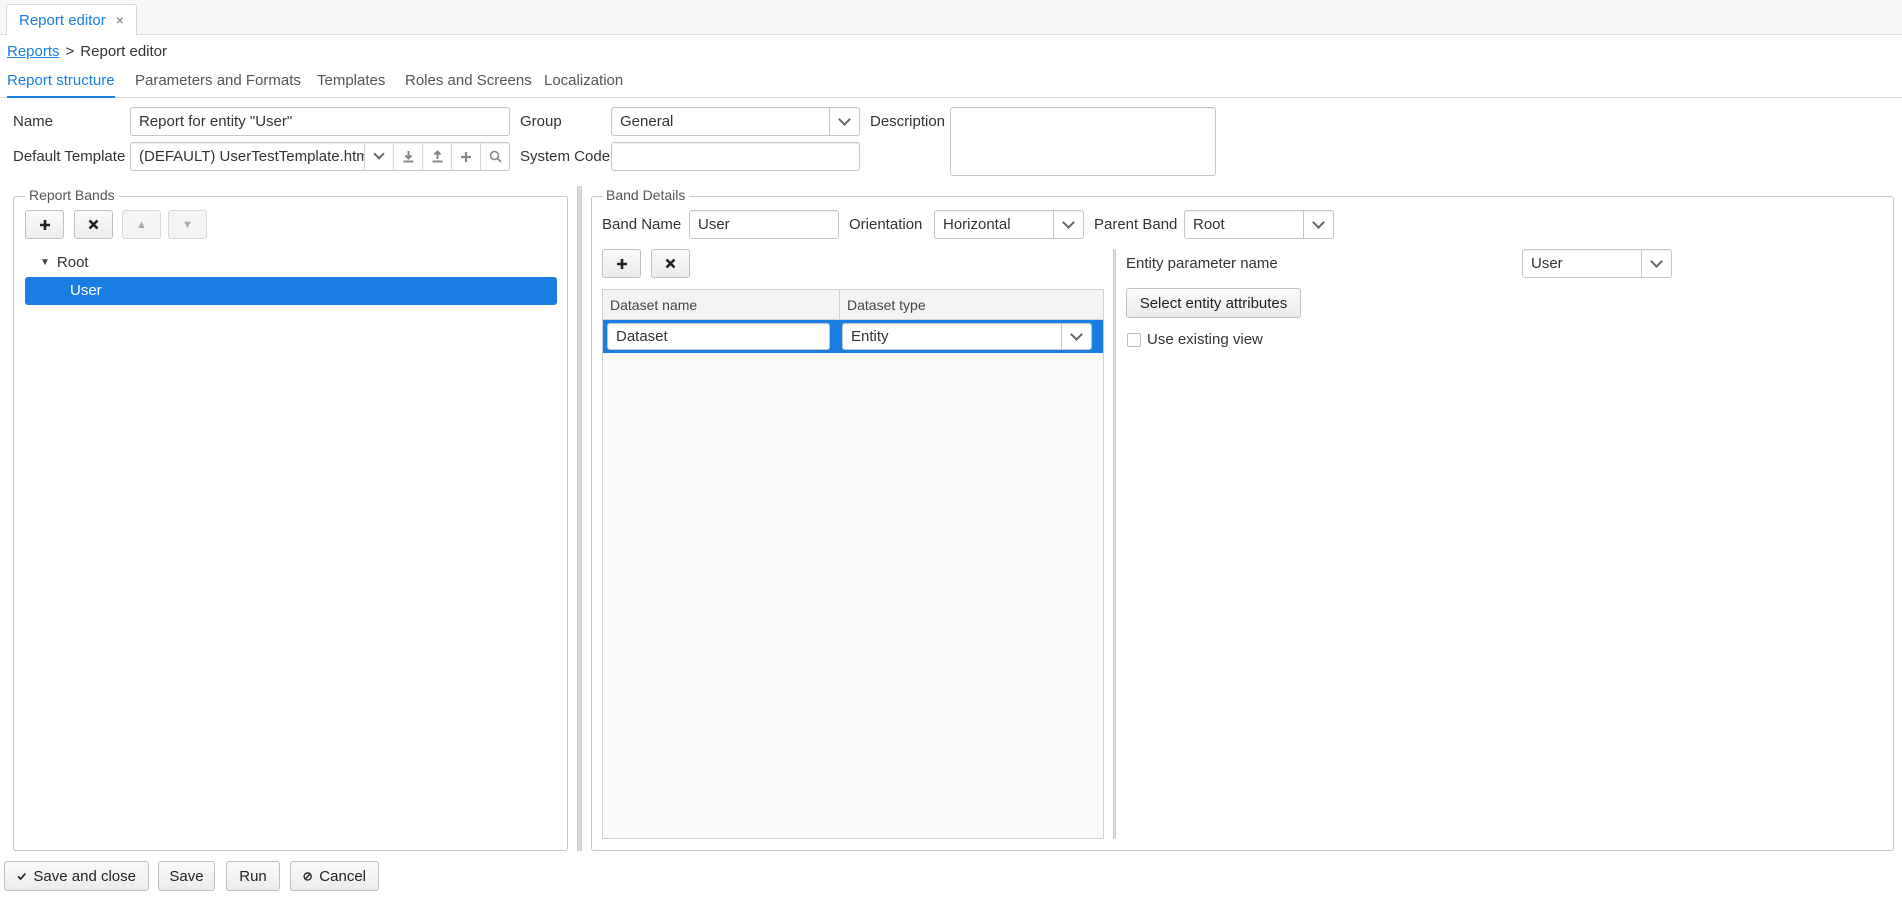 The image size is (1902, 899). Describe the element at coordinates (1205, 339) in the screenshot. I see `use-existing-view-label: Use existing view` at that location.